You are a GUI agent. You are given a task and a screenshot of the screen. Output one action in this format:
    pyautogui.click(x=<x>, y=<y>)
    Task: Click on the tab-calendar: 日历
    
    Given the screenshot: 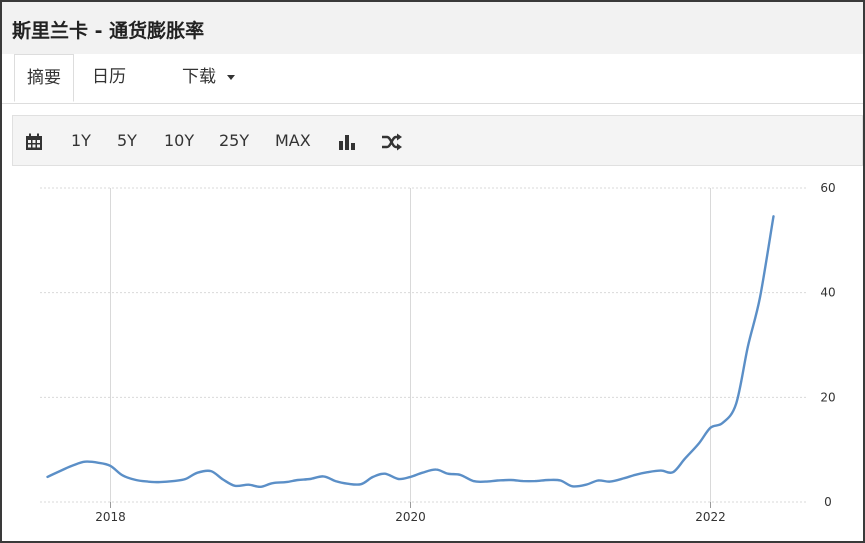 What is the action you would take?
    pyautogui.click(x=109, y=78)
    